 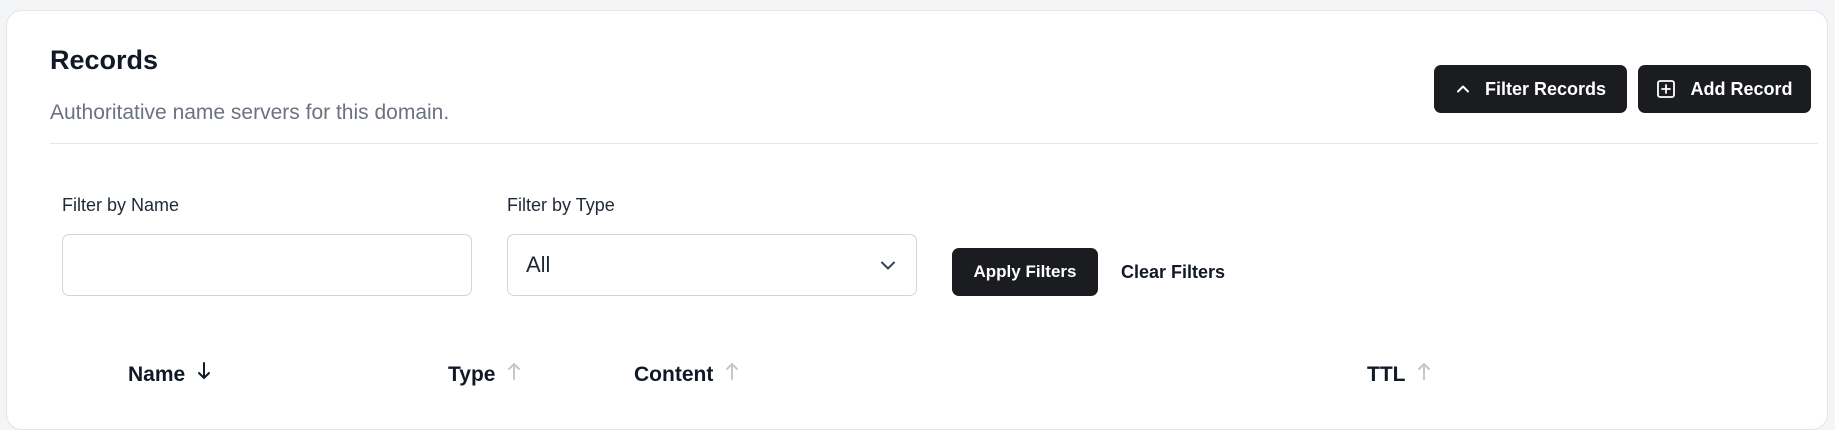 What do you see at coordinates (472, 374) in the screenshot?
I see `column-header-type-label: Type` at bounding box center [472, 374].